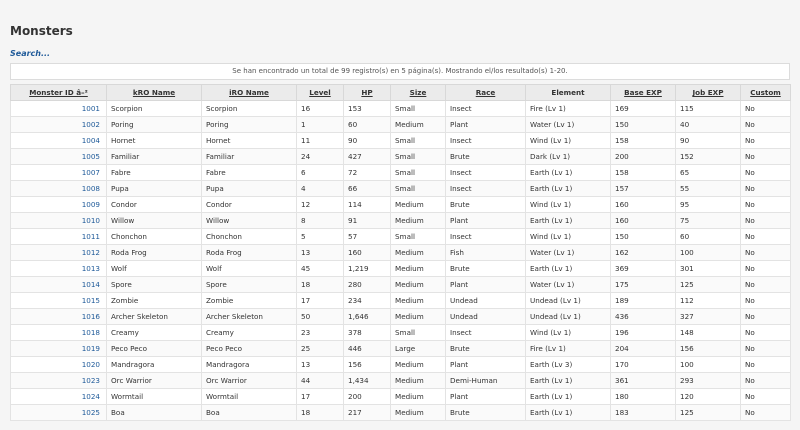 Image resolution: width=800 pixels, height=430 pixels. Describe the element at coordinates (154, 220) in the screenshot. I see `cell-kro-name: Willow` at that location.